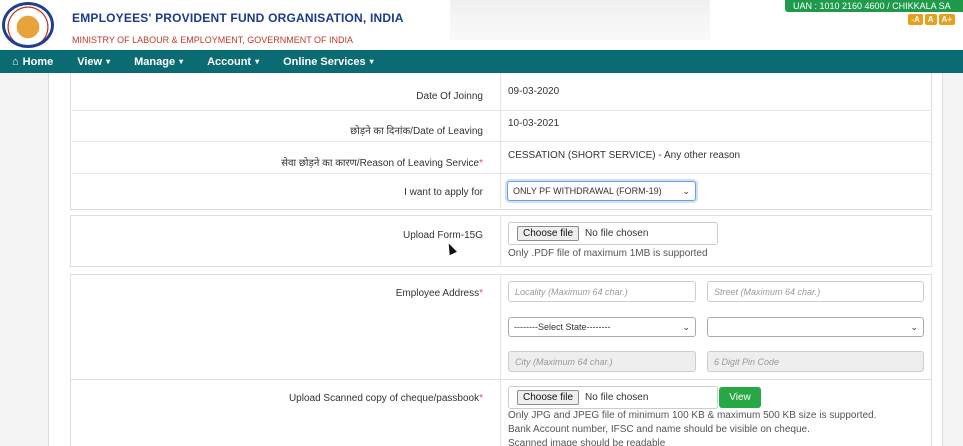 The width and height of the screenshot is (963, 446). I want to click on cheque-upload-label: Upload Scanned copy of cheque/passbook*, so click(311, 398).